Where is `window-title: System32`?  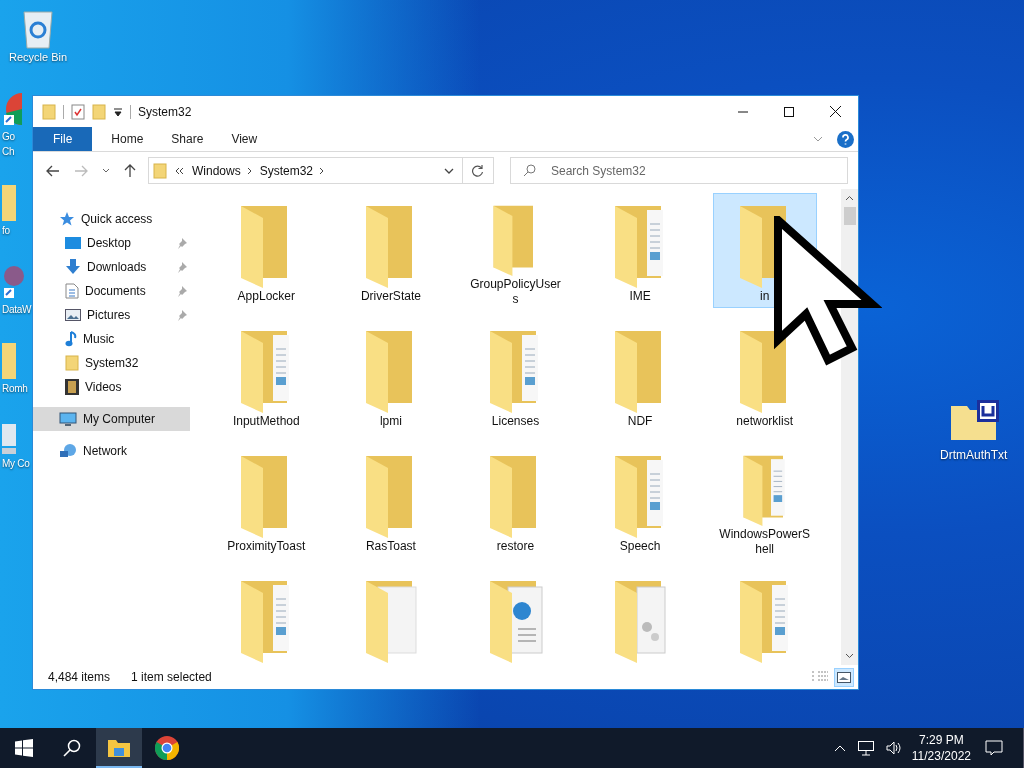 window-title: System32 is located at coordinates (165, 111).